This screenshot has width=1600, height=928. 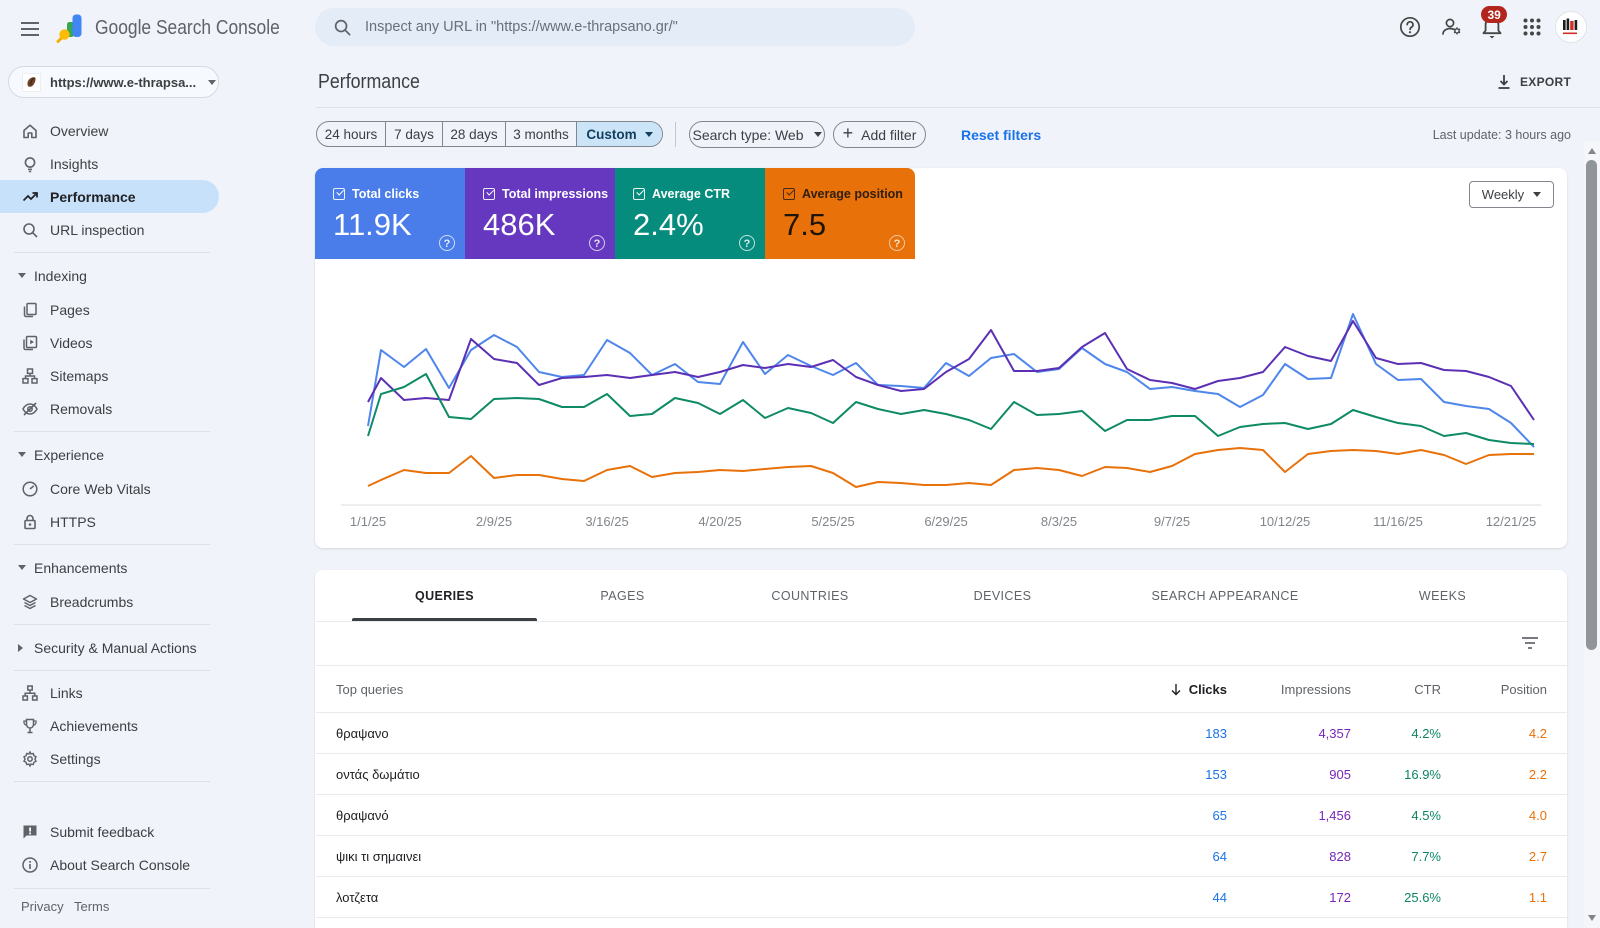 I want to click on svg-text: 10/12/25, so click(x=1285, y=521).